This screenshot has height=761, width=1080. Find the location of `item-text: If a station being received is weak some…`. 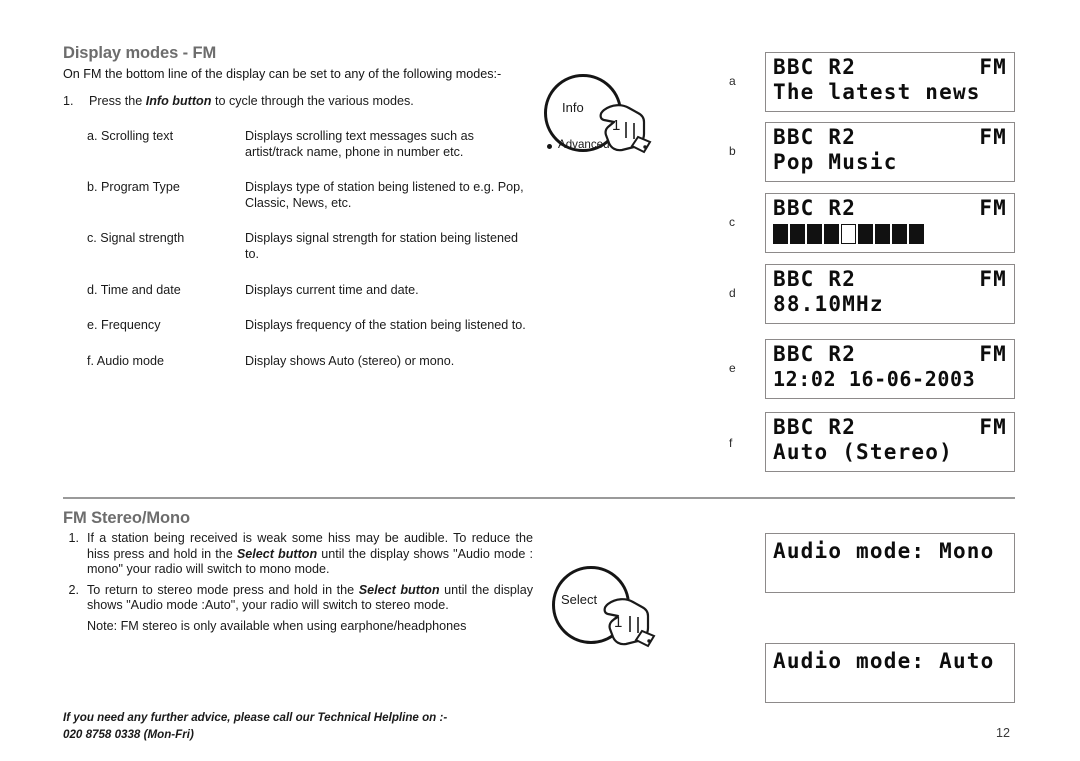

item-text: If a station being received is weak some… is located at coordinates (310, 554).